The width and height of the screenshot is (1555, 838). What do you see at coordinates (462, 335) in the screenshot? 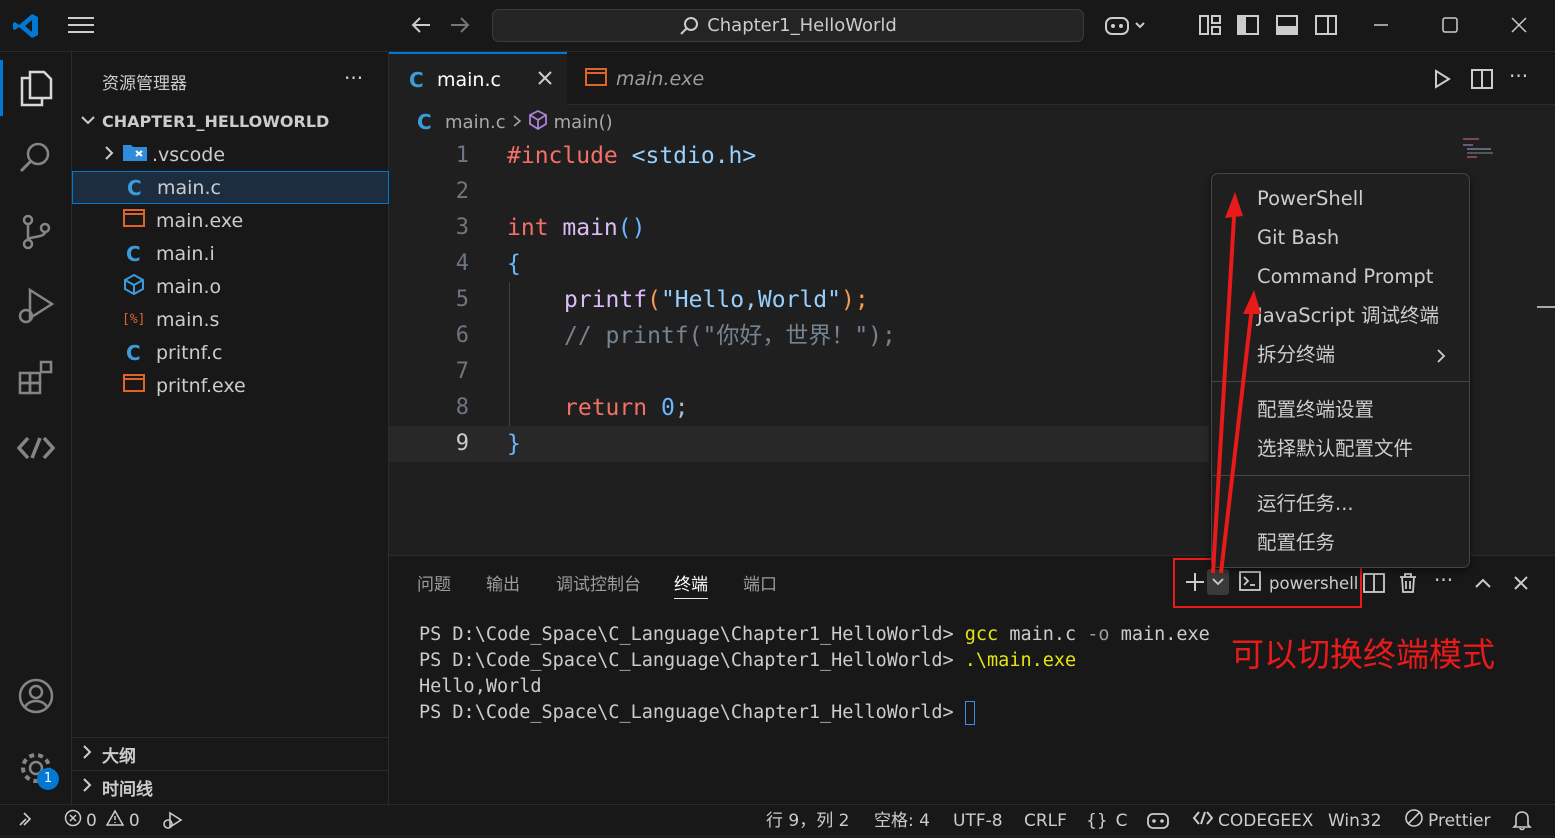
I see `line-number: 6` at bounding box center [462, 335].